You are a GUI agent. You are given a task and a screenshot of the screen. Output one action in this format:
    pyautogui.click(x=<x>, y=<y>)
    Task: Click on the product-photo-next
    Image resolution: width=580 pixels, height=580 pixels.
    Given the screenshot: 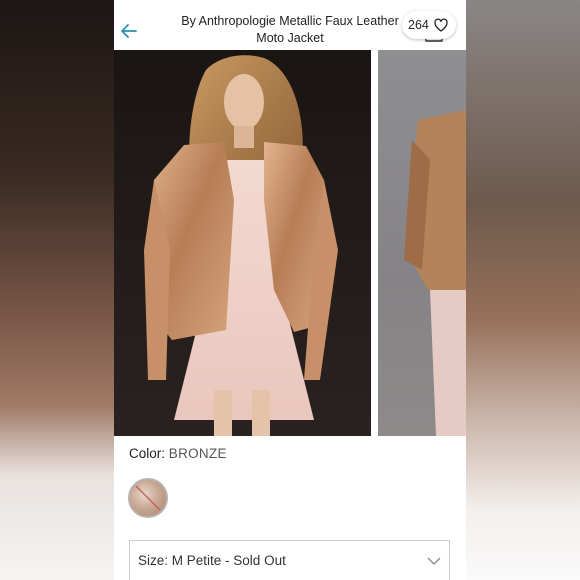 What is the action you would take?
    pyautogui.click(x=422, y=243)
    